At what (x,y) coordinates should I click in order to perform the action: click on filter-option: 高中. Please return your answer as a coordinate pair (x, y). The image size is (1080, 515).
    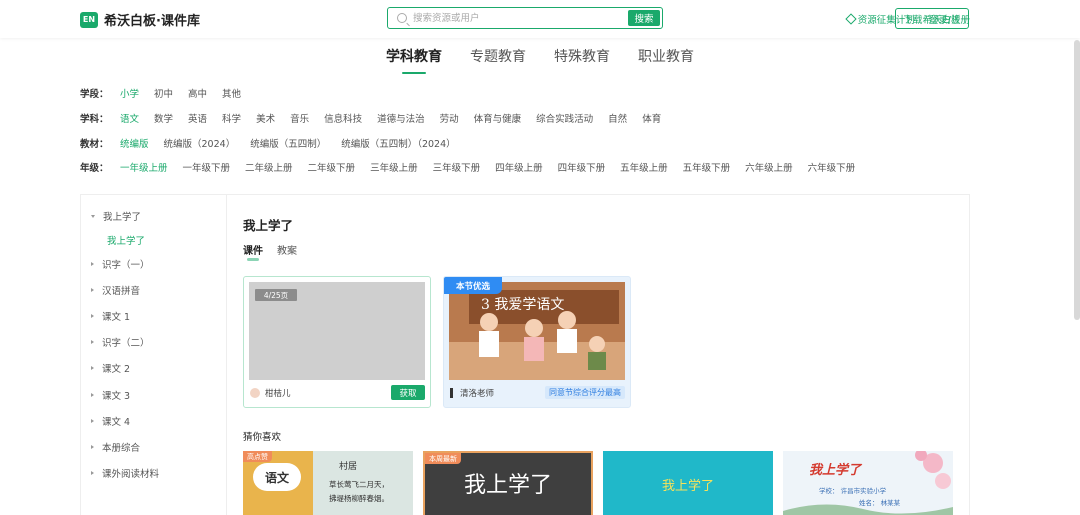
    Looking at the image, I should click on (197, 93).